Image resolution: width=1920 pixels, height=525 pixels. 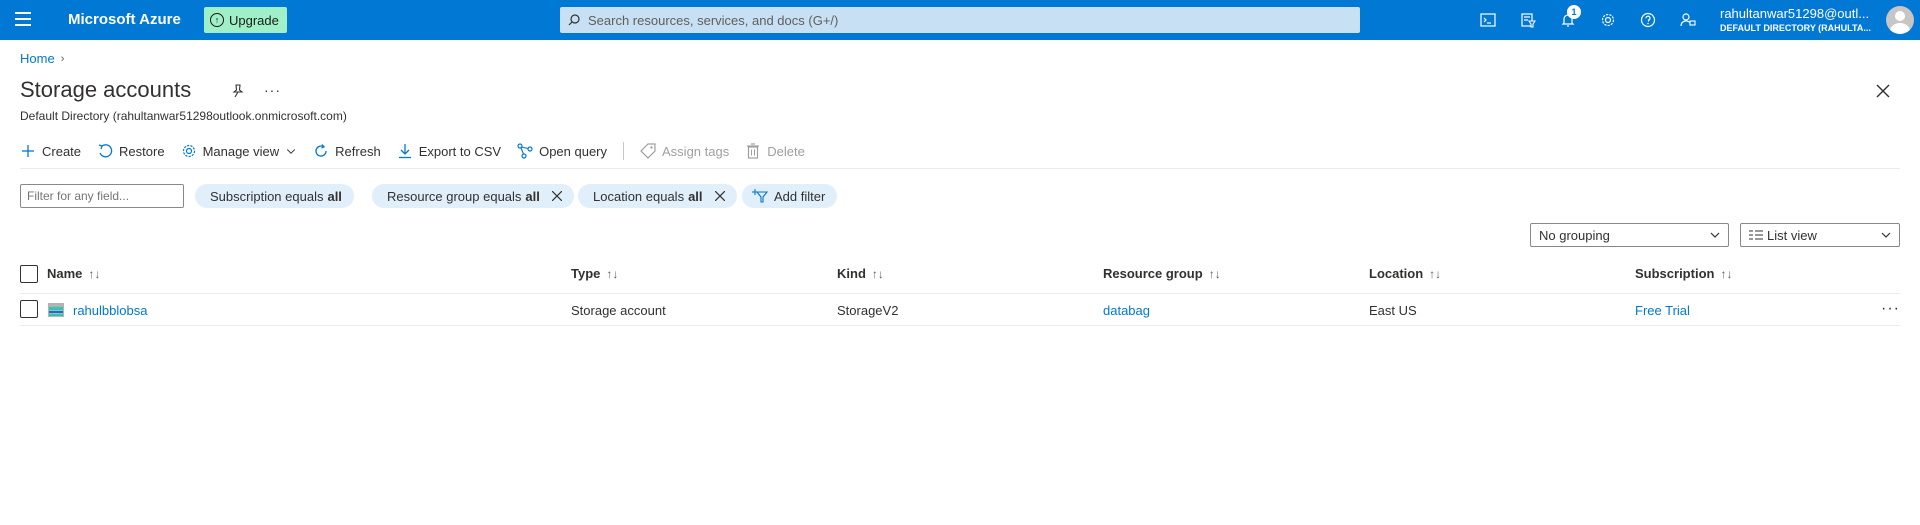 I want to click on feedback-icon, so click(x=1688, y=20).